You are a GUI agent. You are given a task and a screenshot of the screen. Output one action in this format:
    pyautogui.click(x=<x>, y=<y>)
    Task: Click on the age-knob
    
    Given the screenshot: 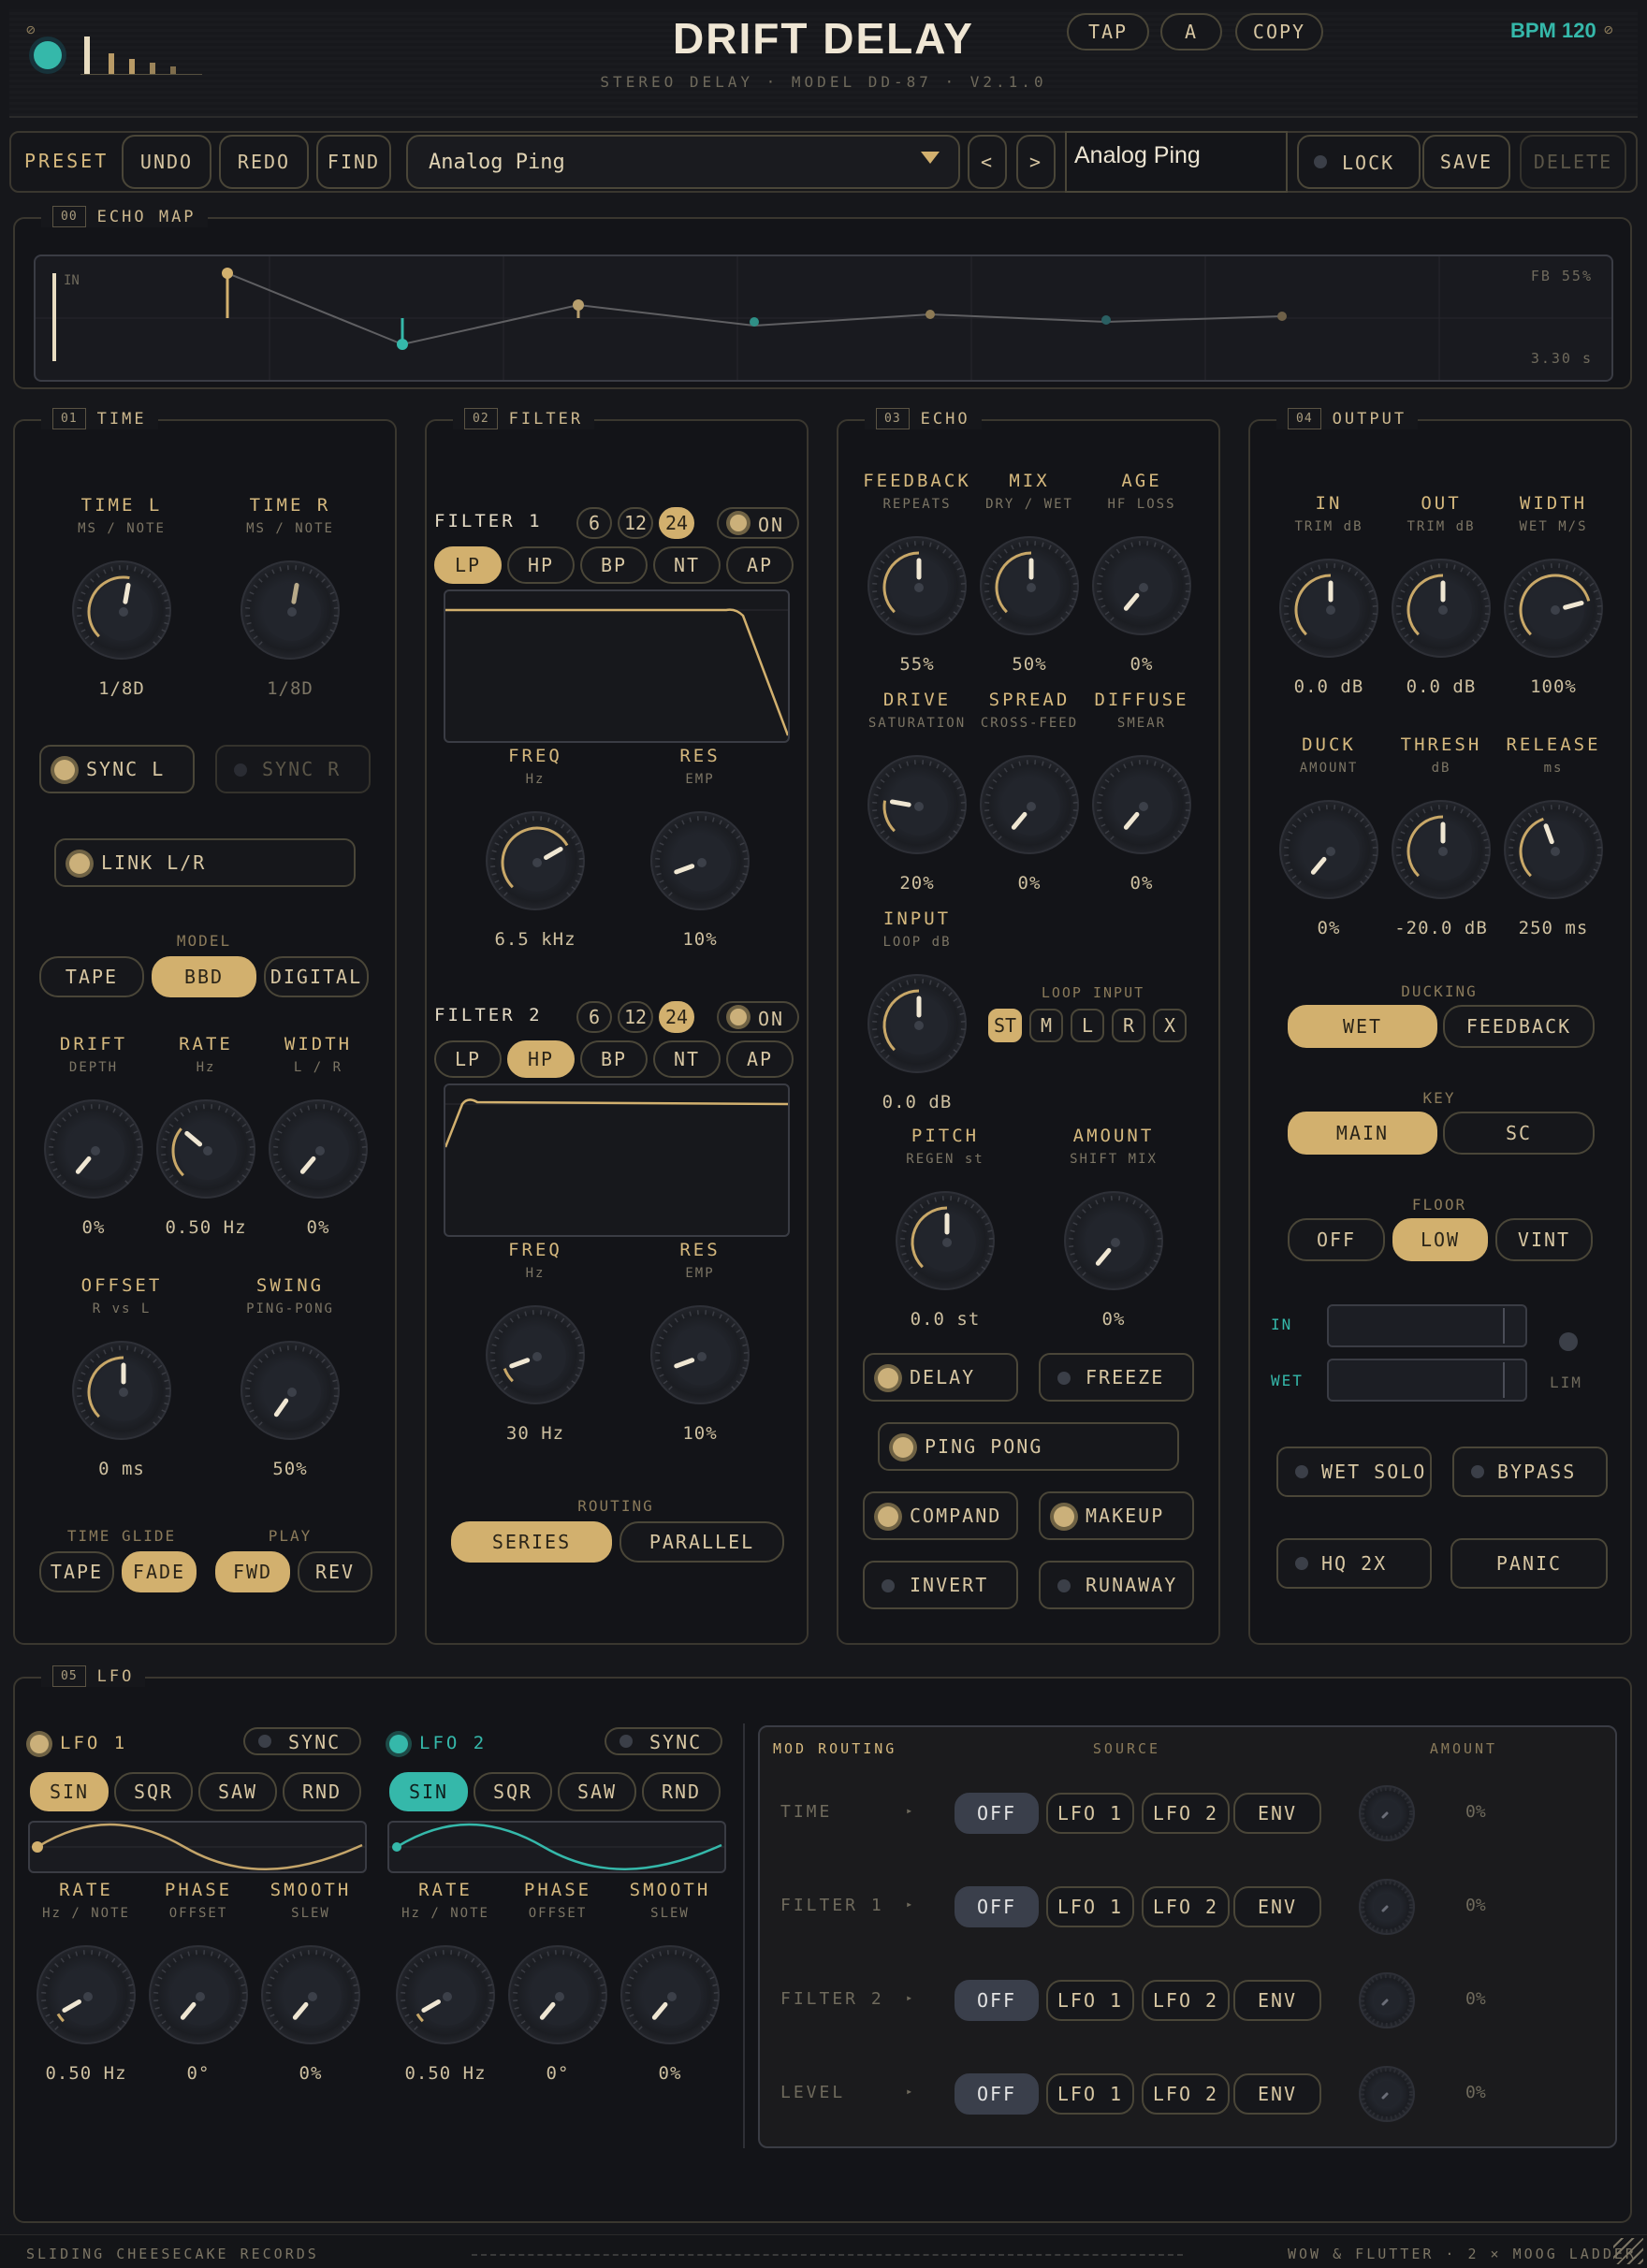 What is the action you would take?
    pyautogui.click(x=1142, y=585)
    